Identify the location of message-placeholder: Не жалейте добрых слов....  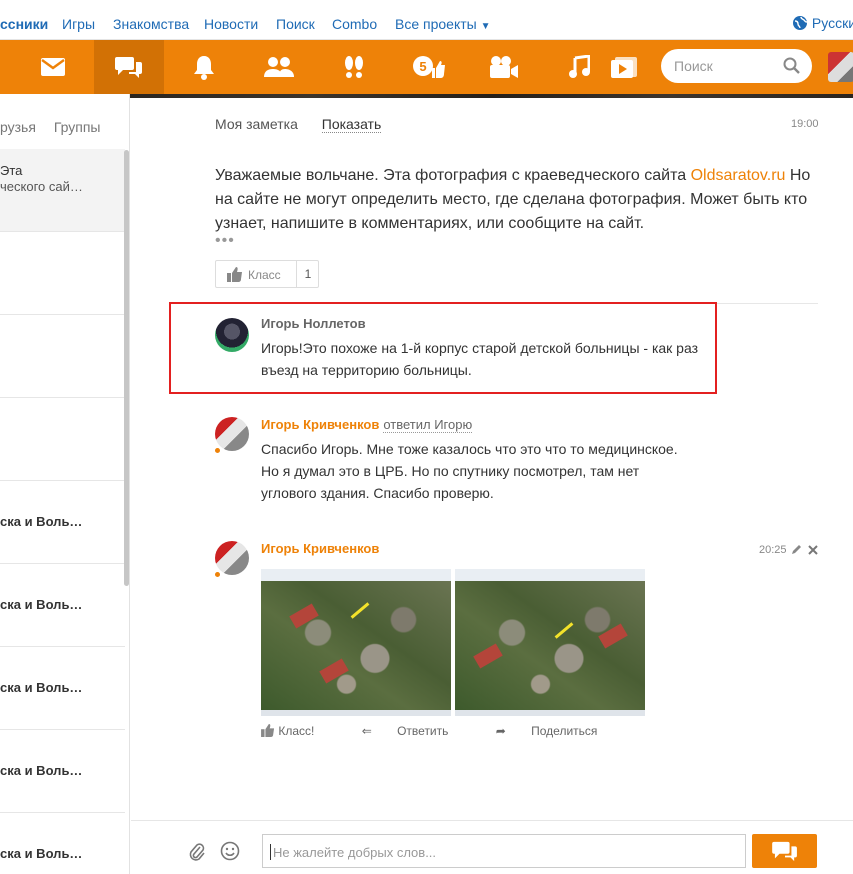
(355, 852).